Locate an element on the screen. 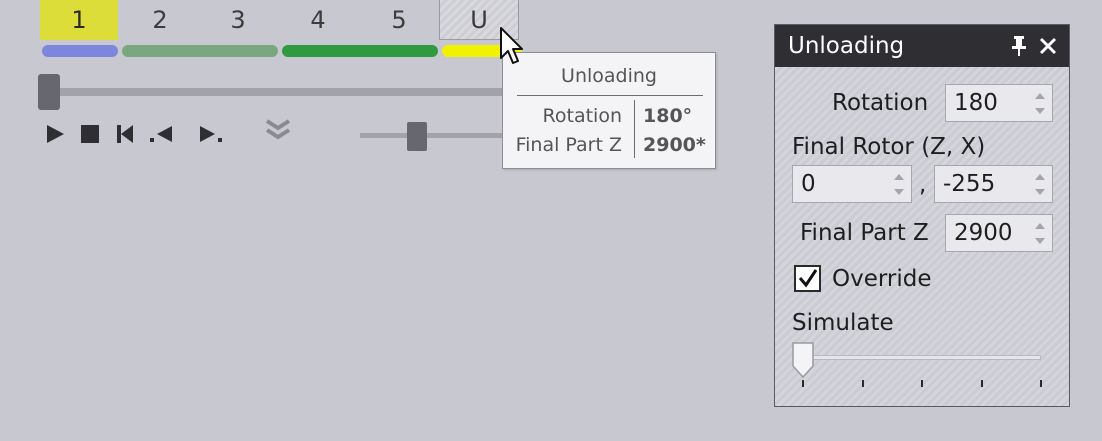 The height and width of the screenshot is (441, 1102). stop-icon is located at coordinates (90, 134).